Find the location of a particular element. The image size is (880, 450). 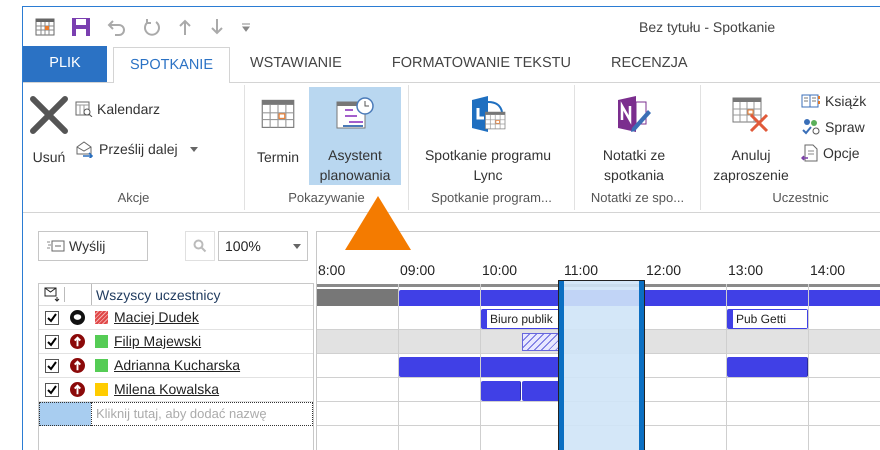

hour-label: 12:00 is located at coordinates (664, 270).